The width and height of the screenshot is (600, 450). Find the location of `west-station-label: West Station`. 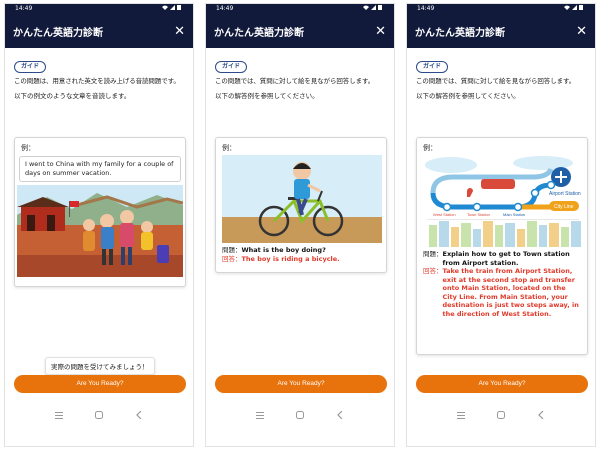

west-station-label: West Station is located at coordinates (444, 214).